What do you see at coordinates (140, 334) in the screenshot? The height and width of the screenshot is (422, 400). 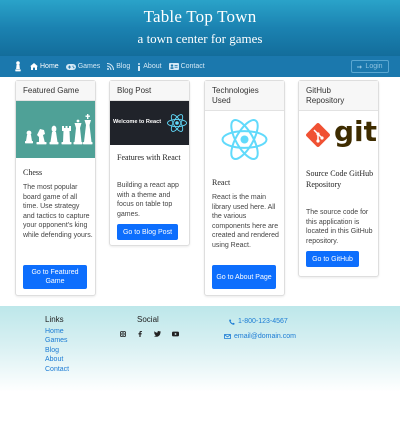 I see `facebook-icon` at bounding box center [140, 334].